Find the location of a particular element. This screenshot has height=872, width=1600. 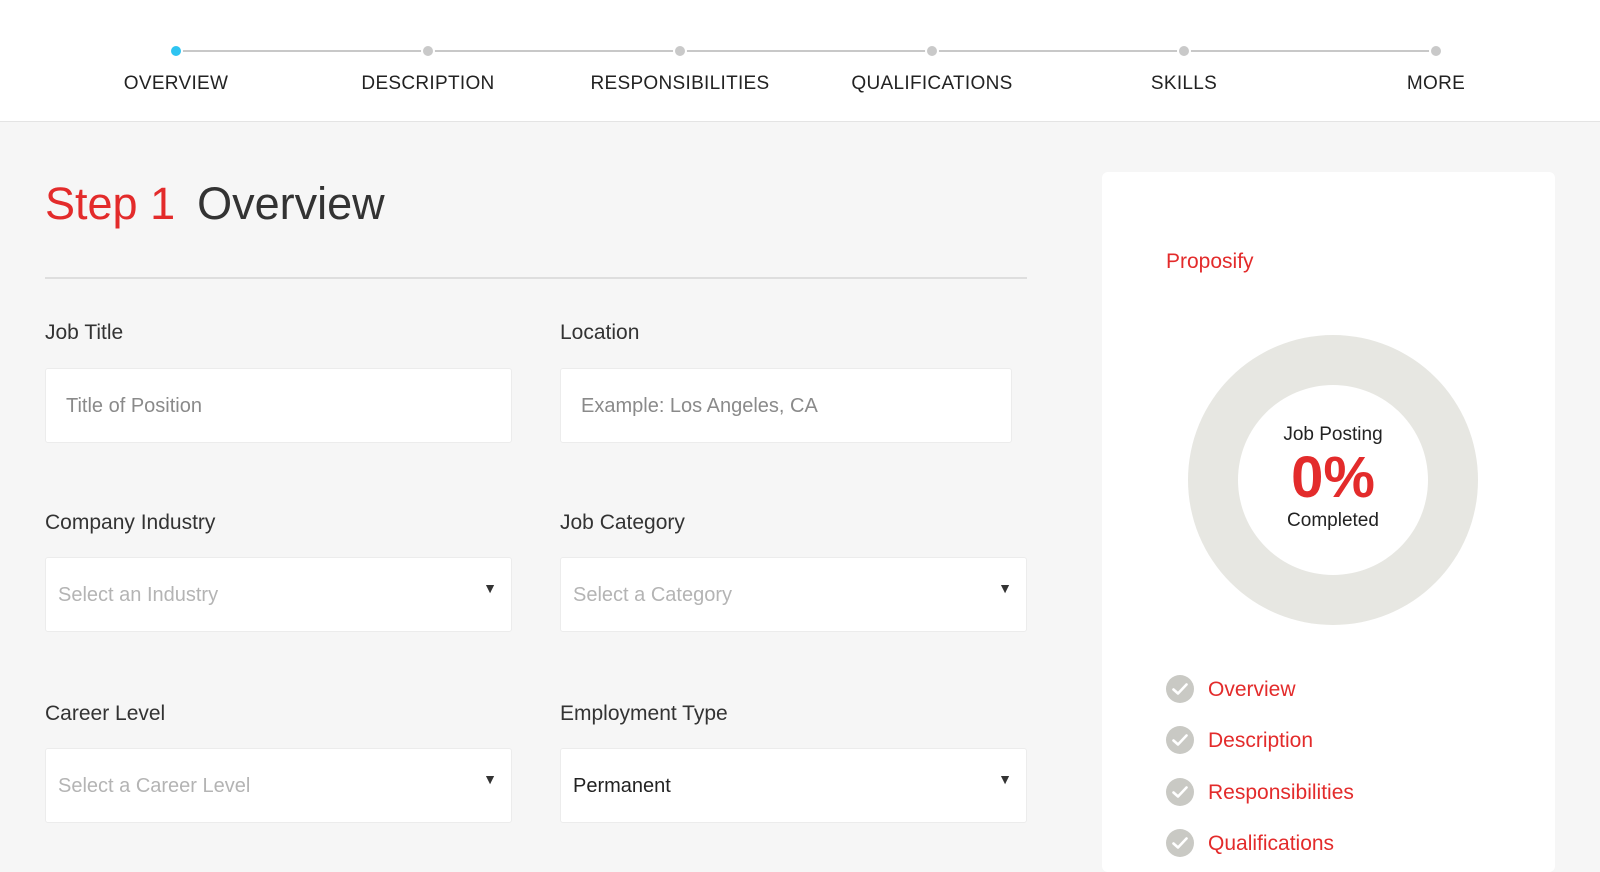

job-title-placeholder: Title of Position is located at coordinates (134, 406).